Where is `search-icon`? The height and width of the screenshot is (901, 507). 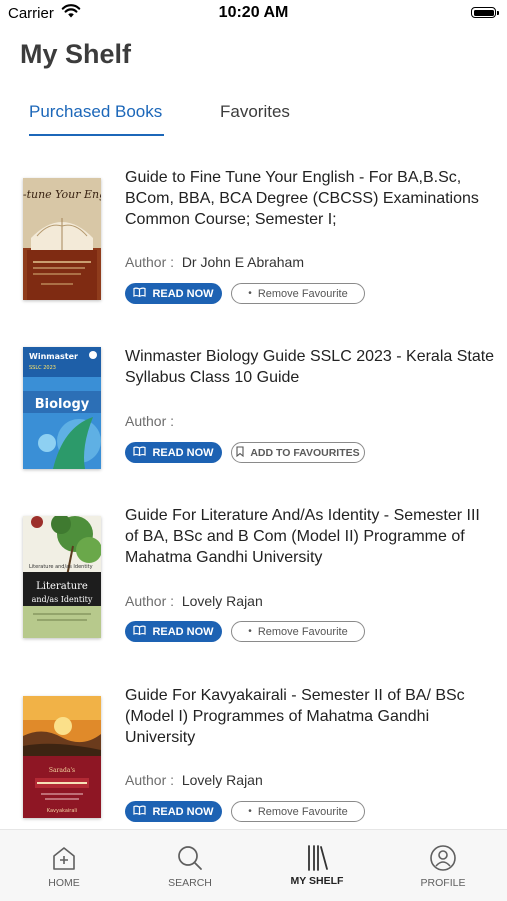 search-icon is located at coordinates (190, 858).